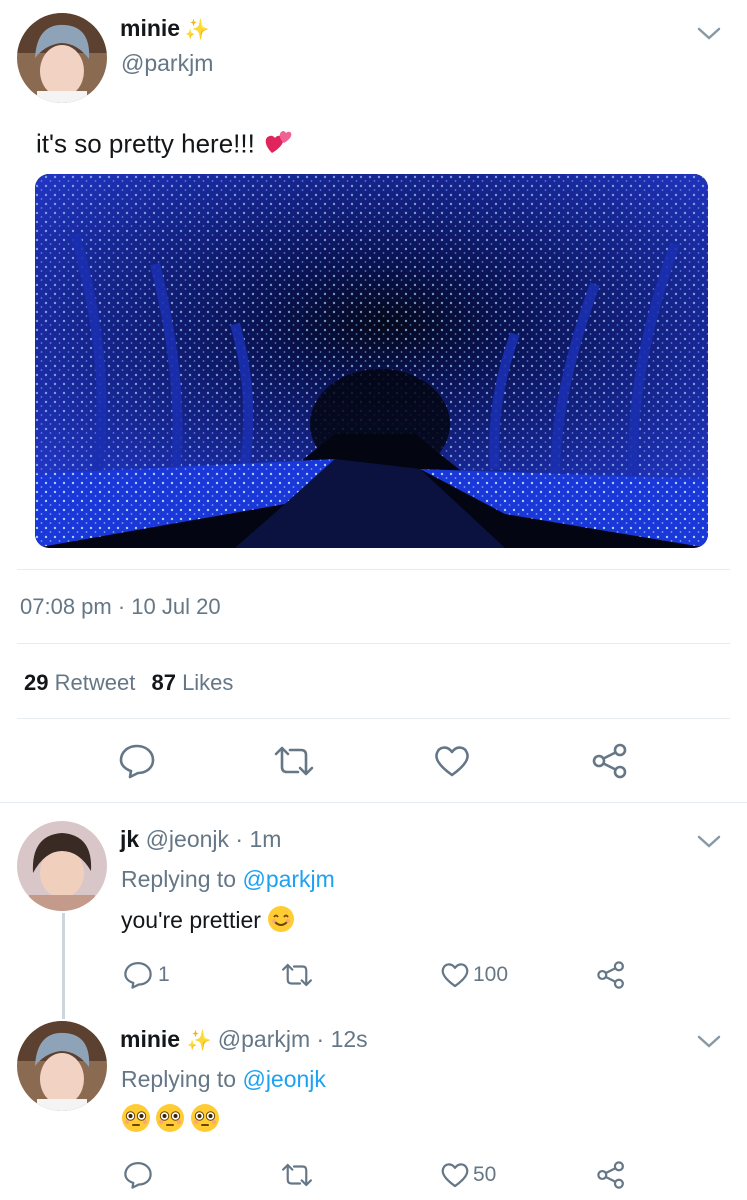 This screenshot has height=1200, width=747. I want to click on thread-line, so click(63, 966).